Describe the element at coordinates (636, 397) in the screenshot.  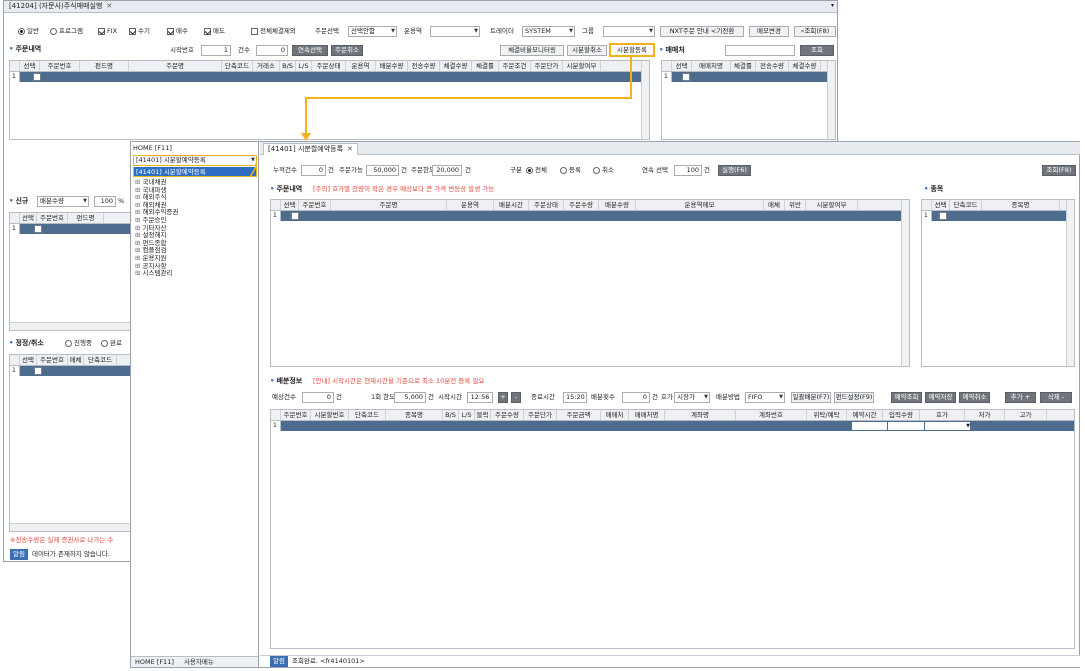
I see `dist-count-input: 0` at that location.